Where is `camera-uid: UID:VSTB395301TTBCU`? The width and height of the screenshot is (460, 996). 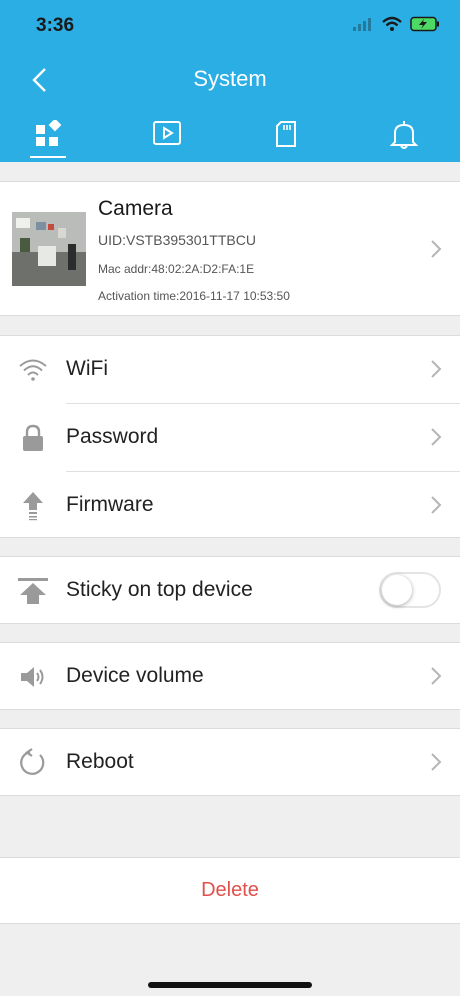 camera-uid: UID:VSTB395301TTBCU is located at coordinates (177, 240).